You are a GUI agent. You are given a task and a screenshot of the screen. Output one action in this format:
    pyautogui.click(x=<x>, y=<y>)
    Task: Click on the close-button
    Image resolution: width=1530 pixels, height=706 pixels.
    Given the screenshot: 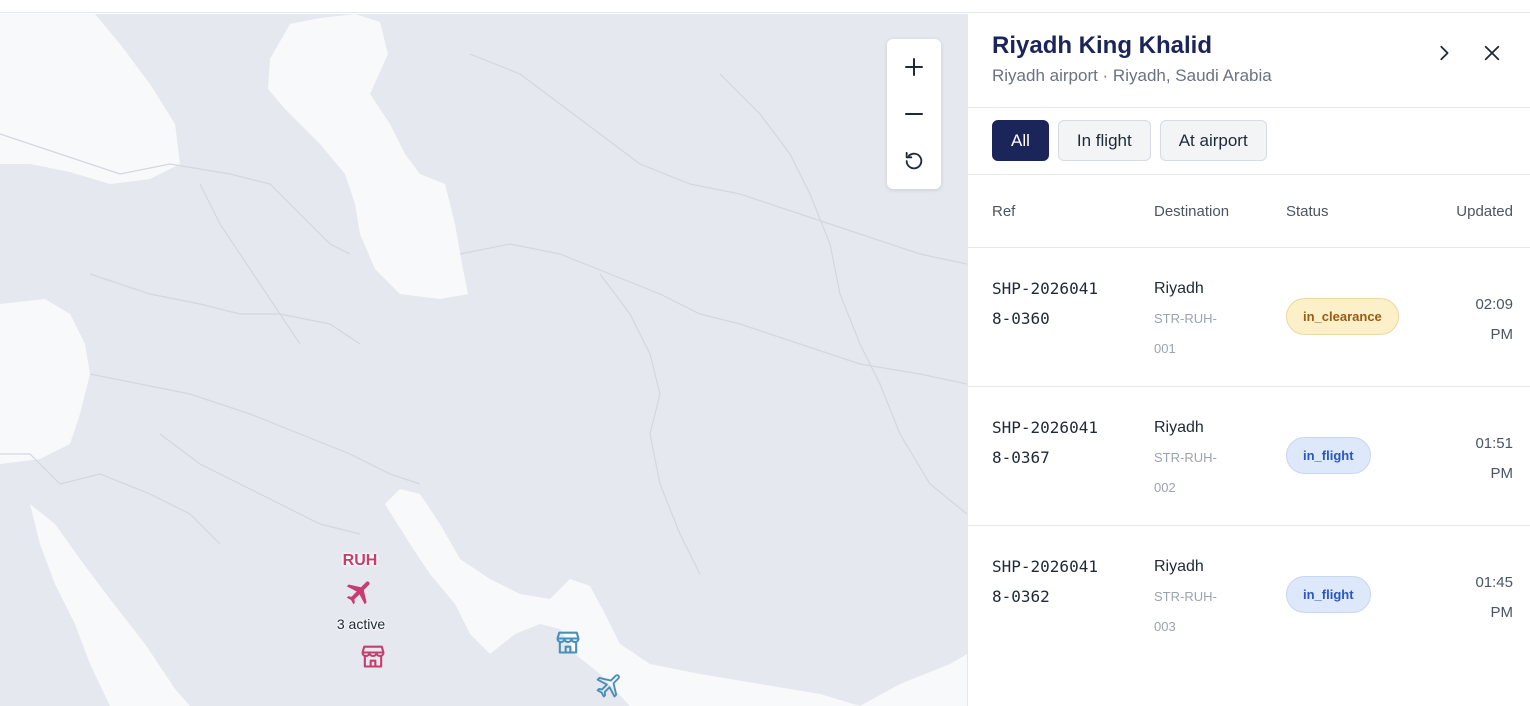 What is the action you would take?
    pyautogui.click(x=1492, y=53)
    